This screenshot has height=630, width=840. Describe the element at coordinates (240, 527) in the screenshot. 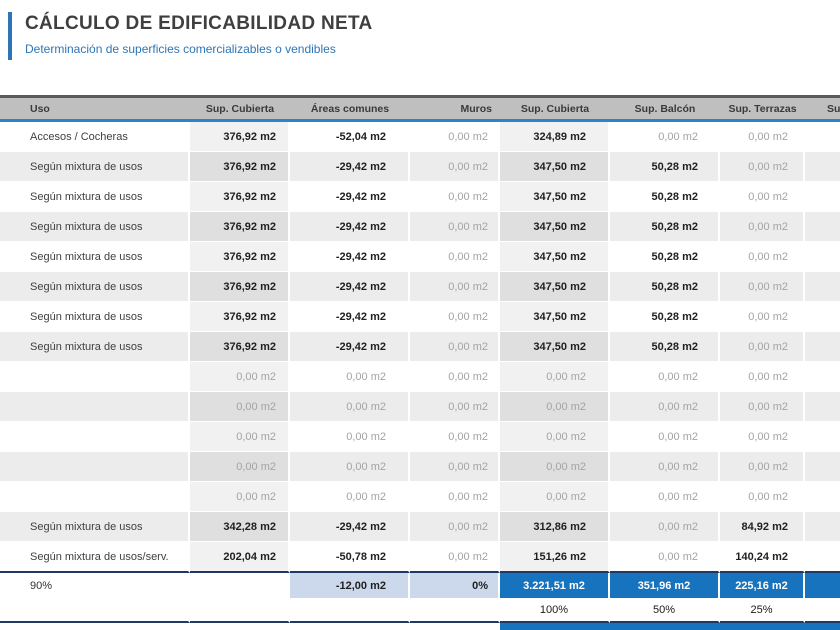

I see `cell-value: 342,28 m2` at that location.